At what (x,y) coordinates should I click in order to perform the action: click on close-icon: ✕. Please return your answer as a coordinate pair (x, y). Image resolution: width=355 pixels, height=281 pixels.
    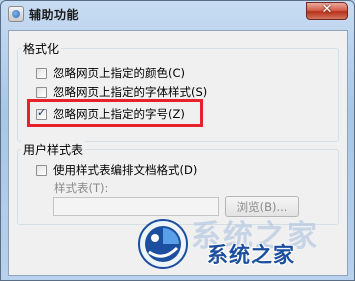
    Looking at the image, I should click on (327, 9).